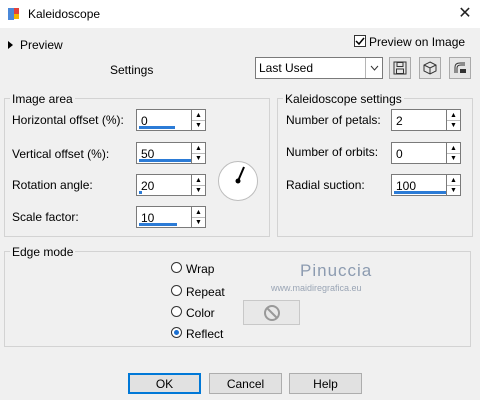 The image size is (480, 400). I want to click on vertical-offset-slider, so click(165, 160).